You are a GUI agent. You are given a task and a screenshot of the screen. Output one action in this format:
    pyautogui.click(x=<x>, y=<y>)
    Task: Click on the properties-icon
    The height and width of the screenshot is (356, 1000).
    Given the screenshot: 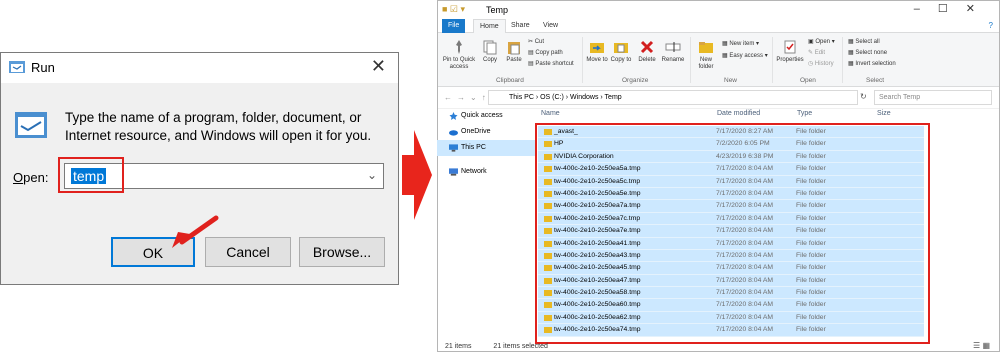 What is the action you would take?
    pyautogui.click(x=790, y=47)
    